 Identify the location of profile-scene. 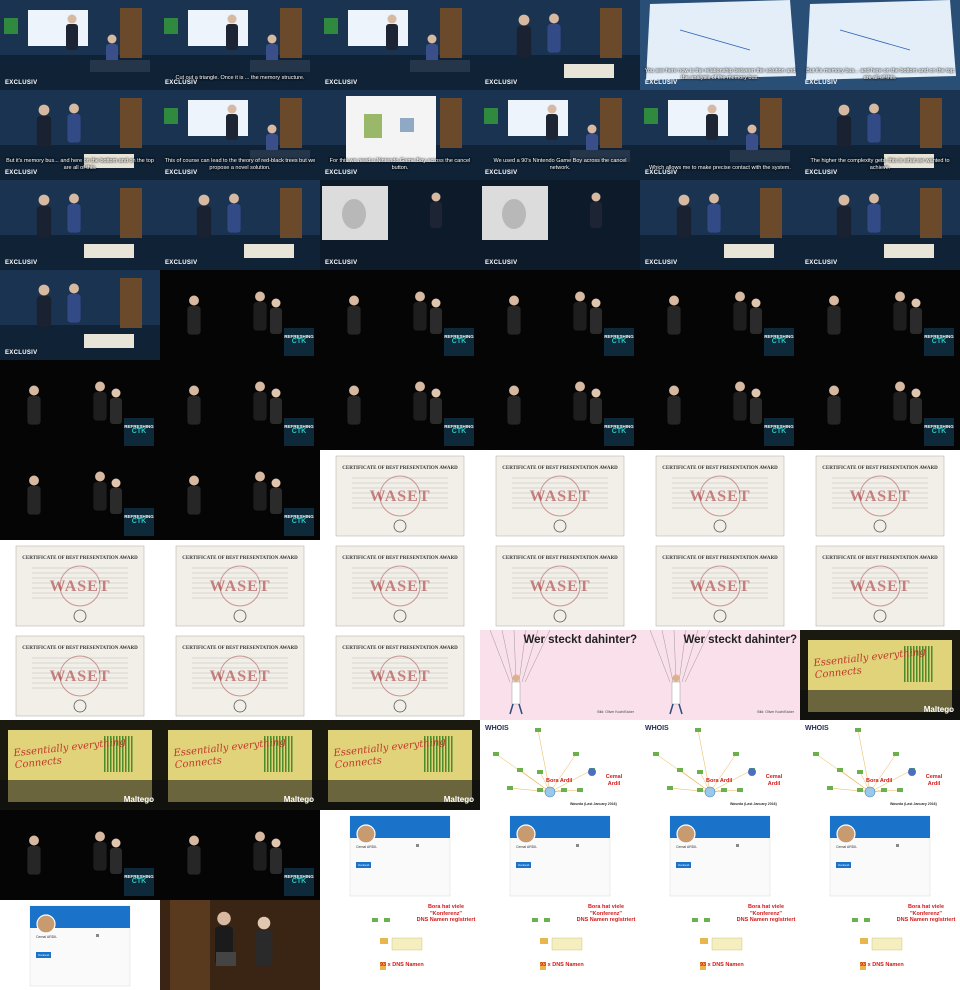
(560, 855).